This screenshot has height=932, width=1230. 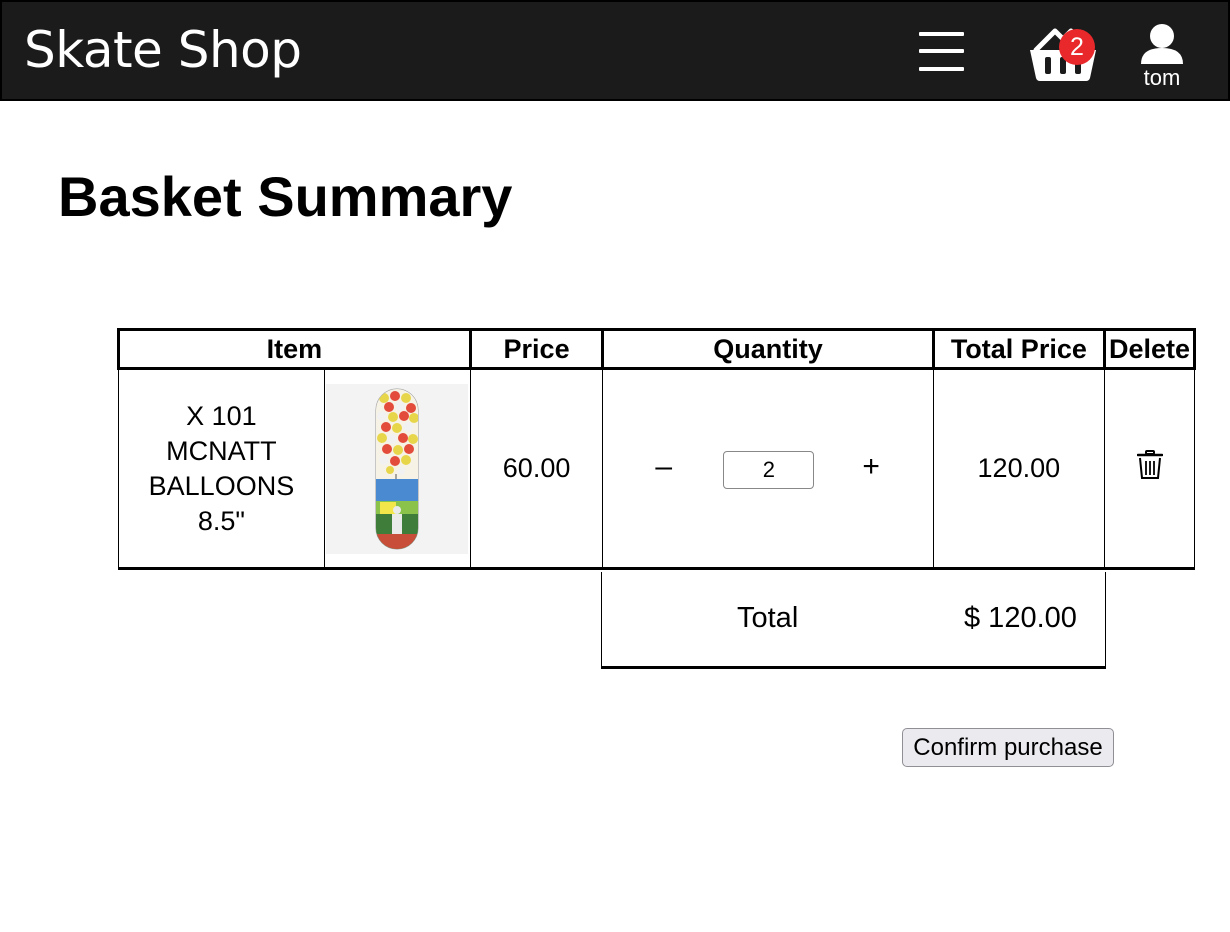 I want to click on table-header-row: Item Price Quantity Total Price Delete, so click(x=656, y=349).